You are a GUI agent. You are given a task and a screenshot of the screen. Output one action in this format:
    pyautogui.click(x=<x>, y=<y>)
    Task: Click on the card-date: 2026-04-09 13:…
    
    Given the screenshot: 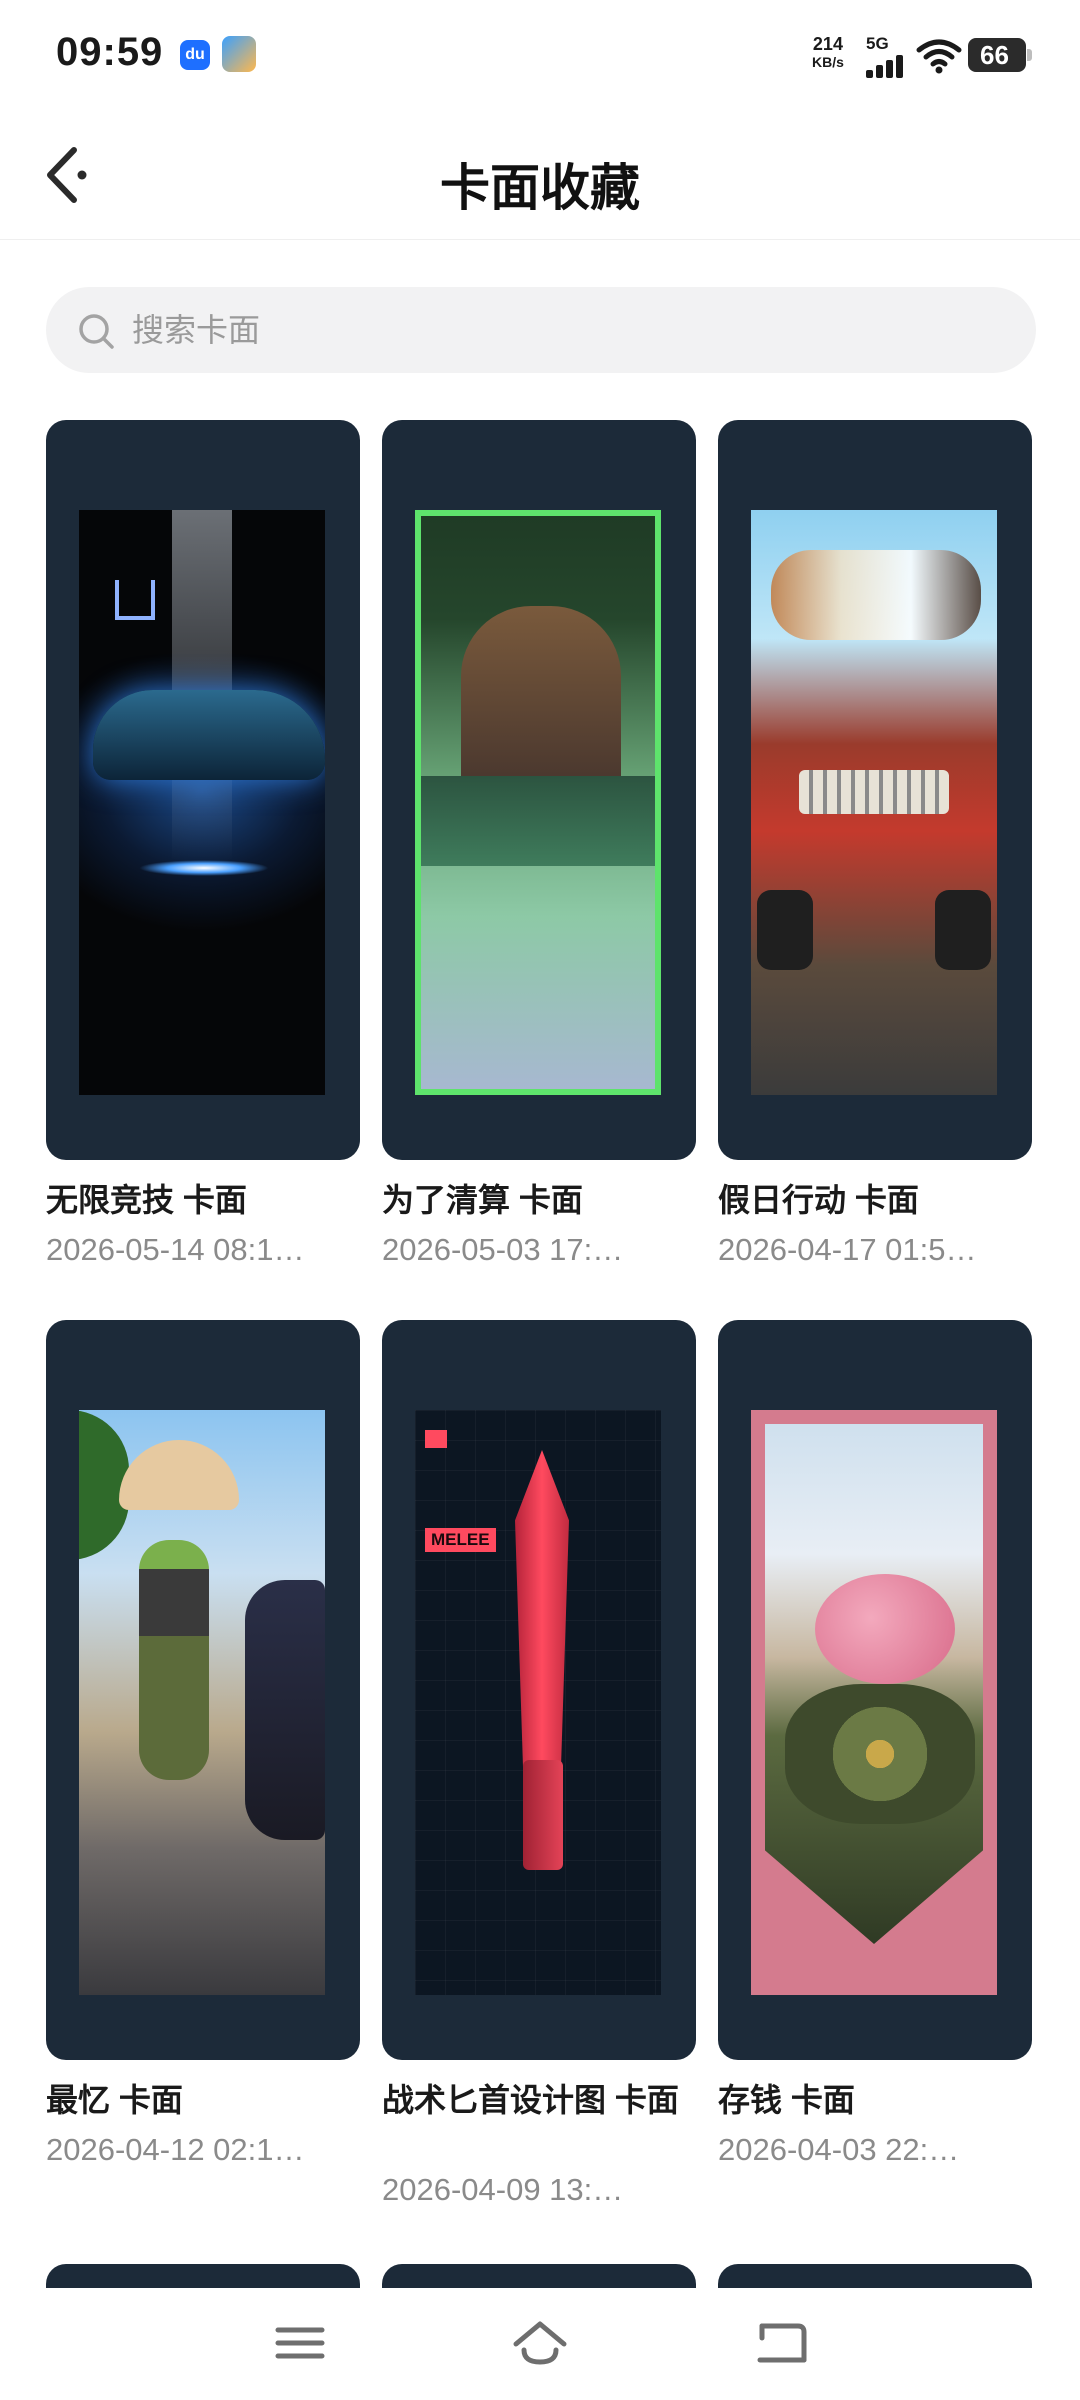 What is the action you would take?
    pyautogui.click(x=503, y=2189)
    